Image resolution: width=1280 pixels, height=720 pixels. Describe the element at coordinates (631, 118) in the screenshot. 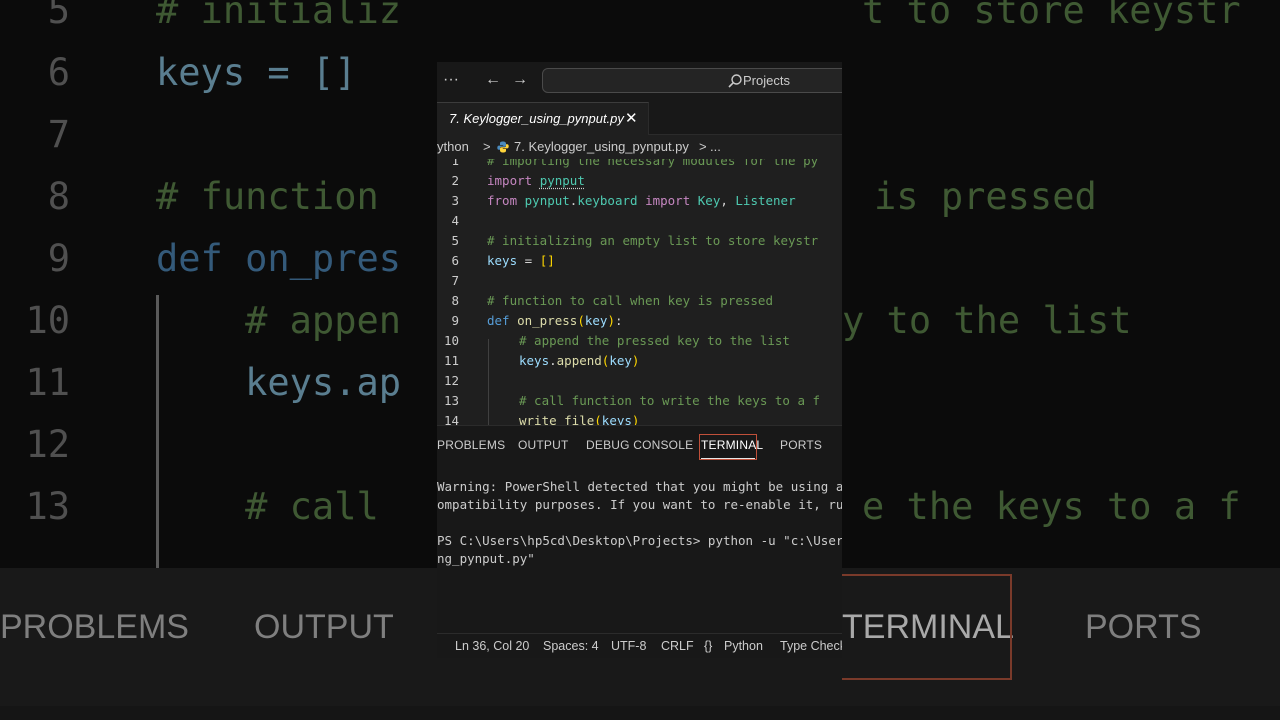

I see `close-icon: ✕` at that location.